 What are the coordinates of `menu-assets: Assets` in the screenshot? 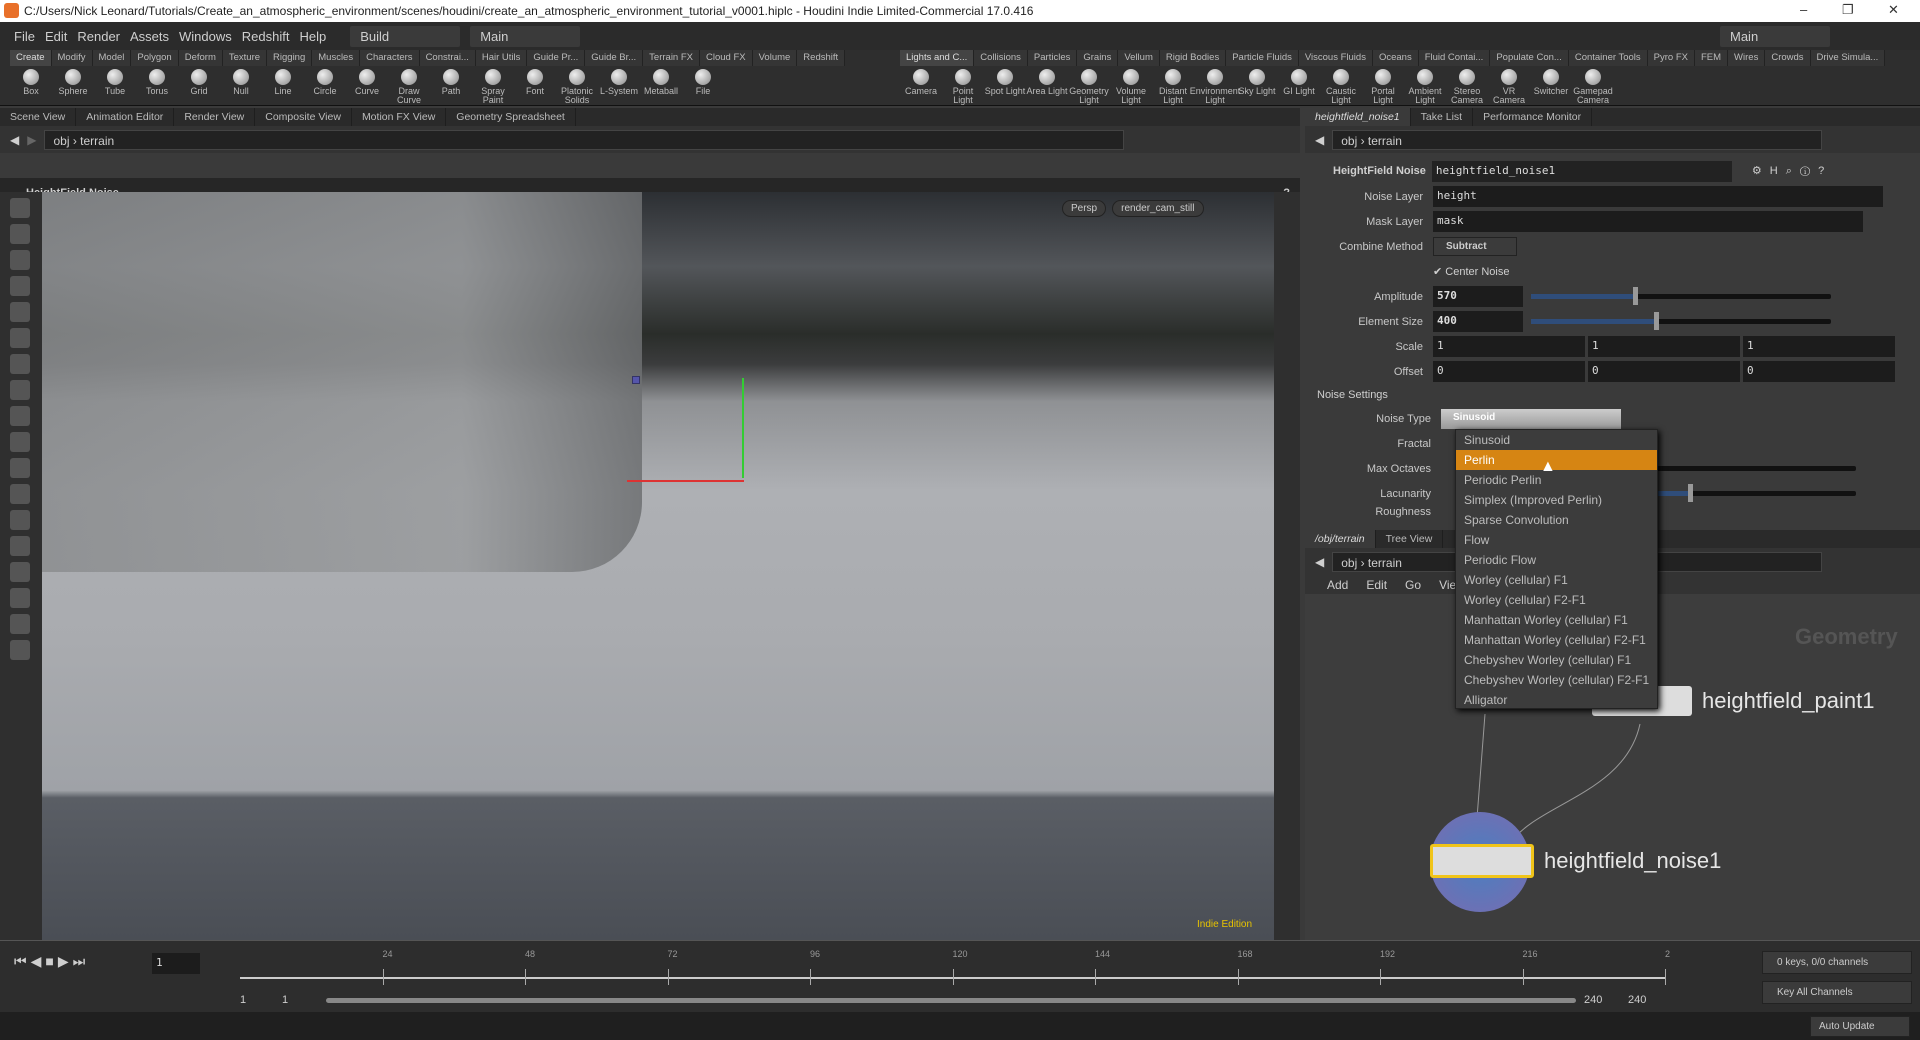 It's located at (149, 36).